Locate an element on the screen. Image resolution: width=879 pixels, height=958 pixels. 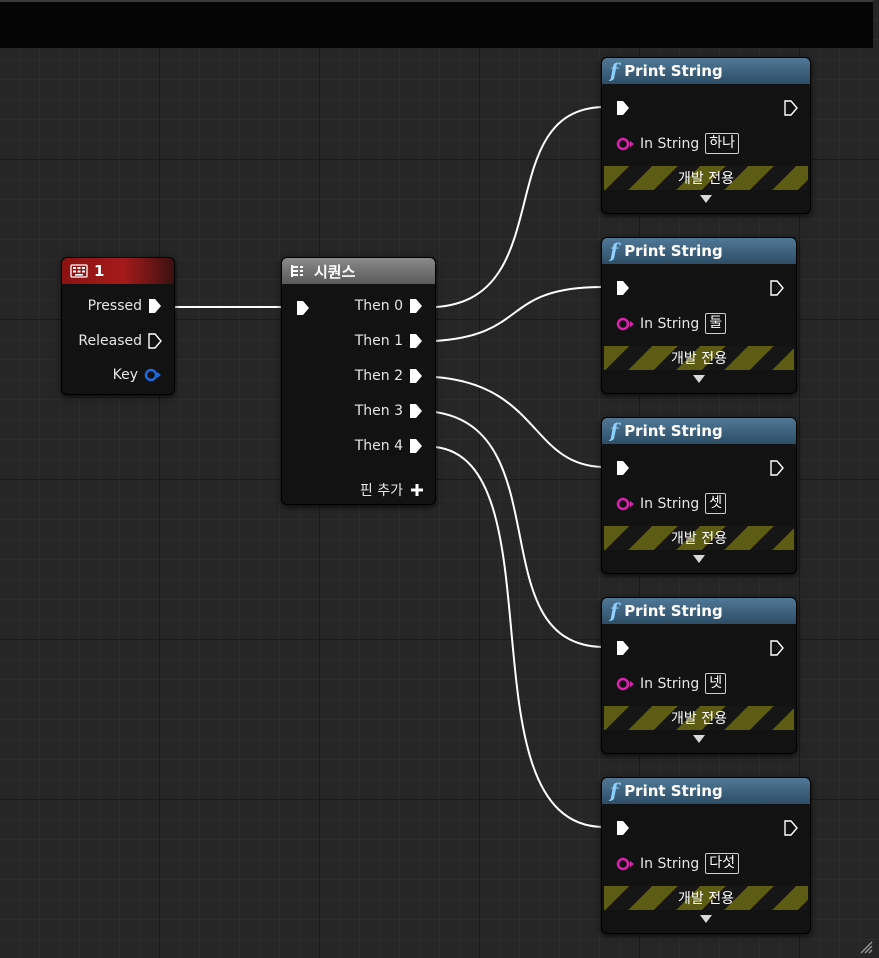
in-string-value: 하나 is located at coordinates (722, 143).